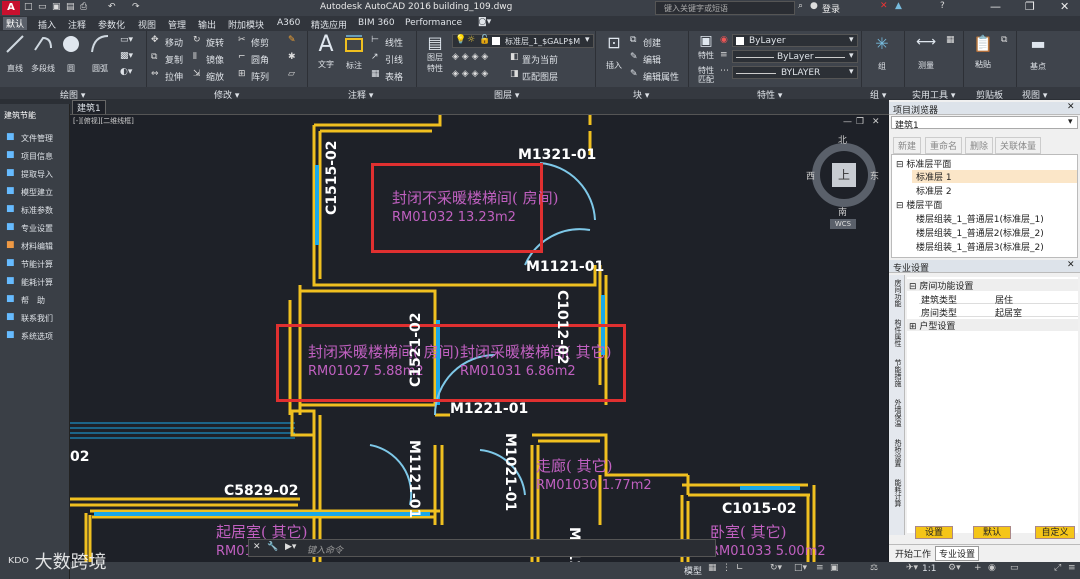 The width and height of the screenshot is (1080, 579). Describe the element at coordinates (11, 8) in the screenshot. I see `autocad-logo-icon: A` at that location.